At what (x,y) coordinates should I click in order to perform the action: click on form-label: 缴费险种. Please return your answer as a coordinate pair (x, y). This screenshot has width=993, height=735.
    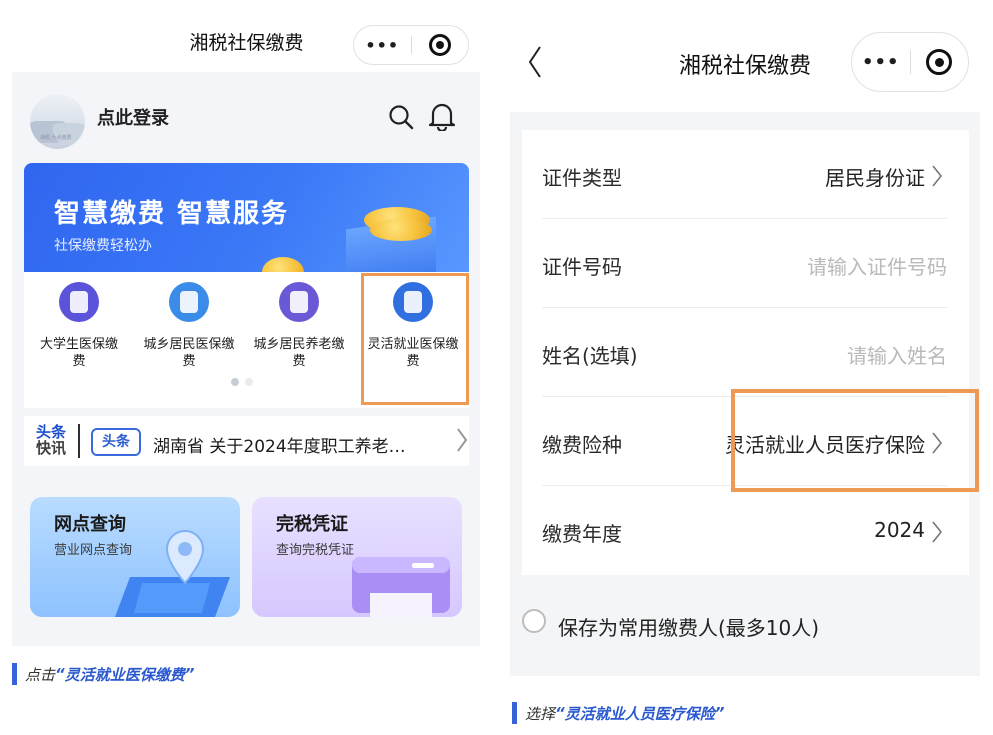
    Looking at the image, I should click on (582, 445).